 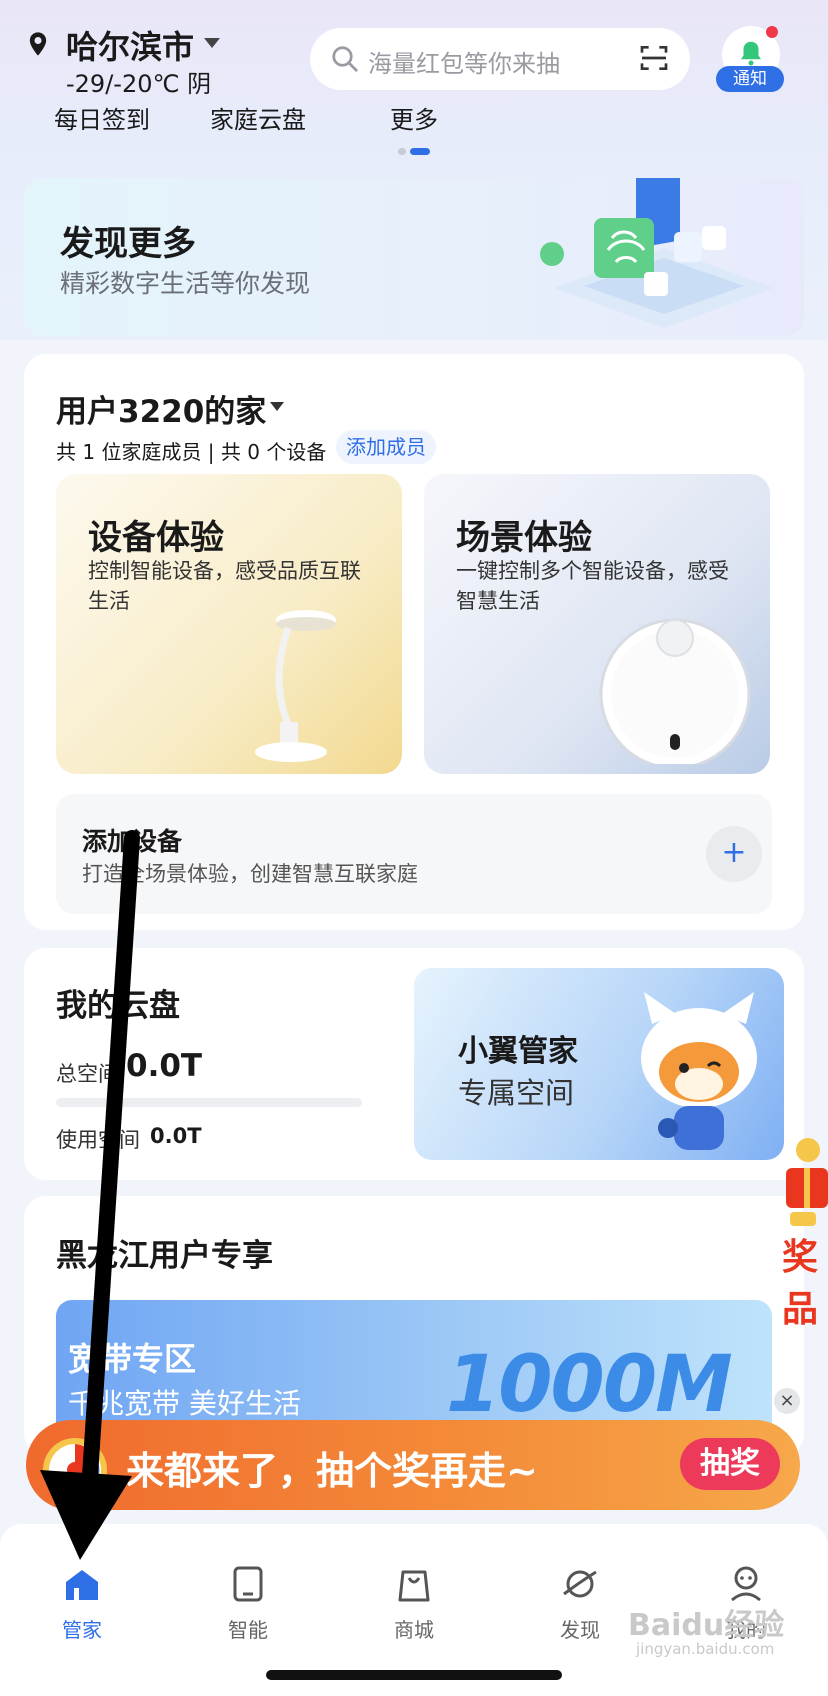 What do you see at coordinates (75, 1470) in the screenshot?
I see `prize-wheel-icon` at bounding box center [75, 1470].